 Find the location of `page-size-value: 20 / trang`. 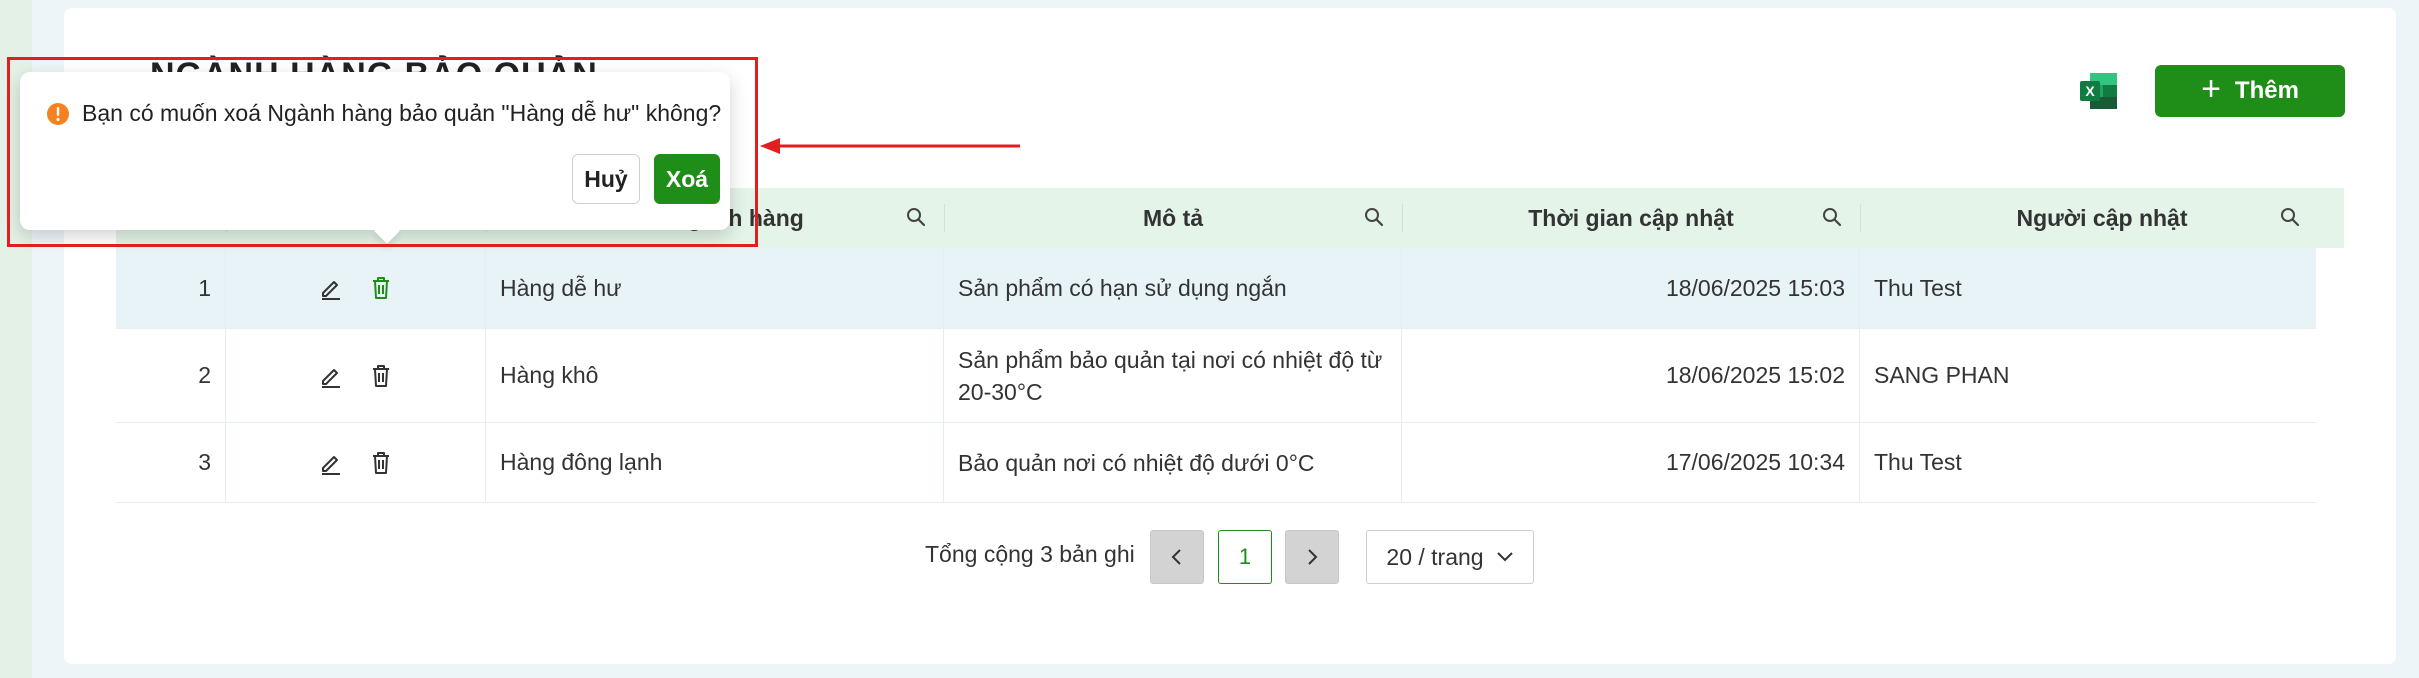

page-size-value: 20 / trang is located at coordinates (1435, 556).